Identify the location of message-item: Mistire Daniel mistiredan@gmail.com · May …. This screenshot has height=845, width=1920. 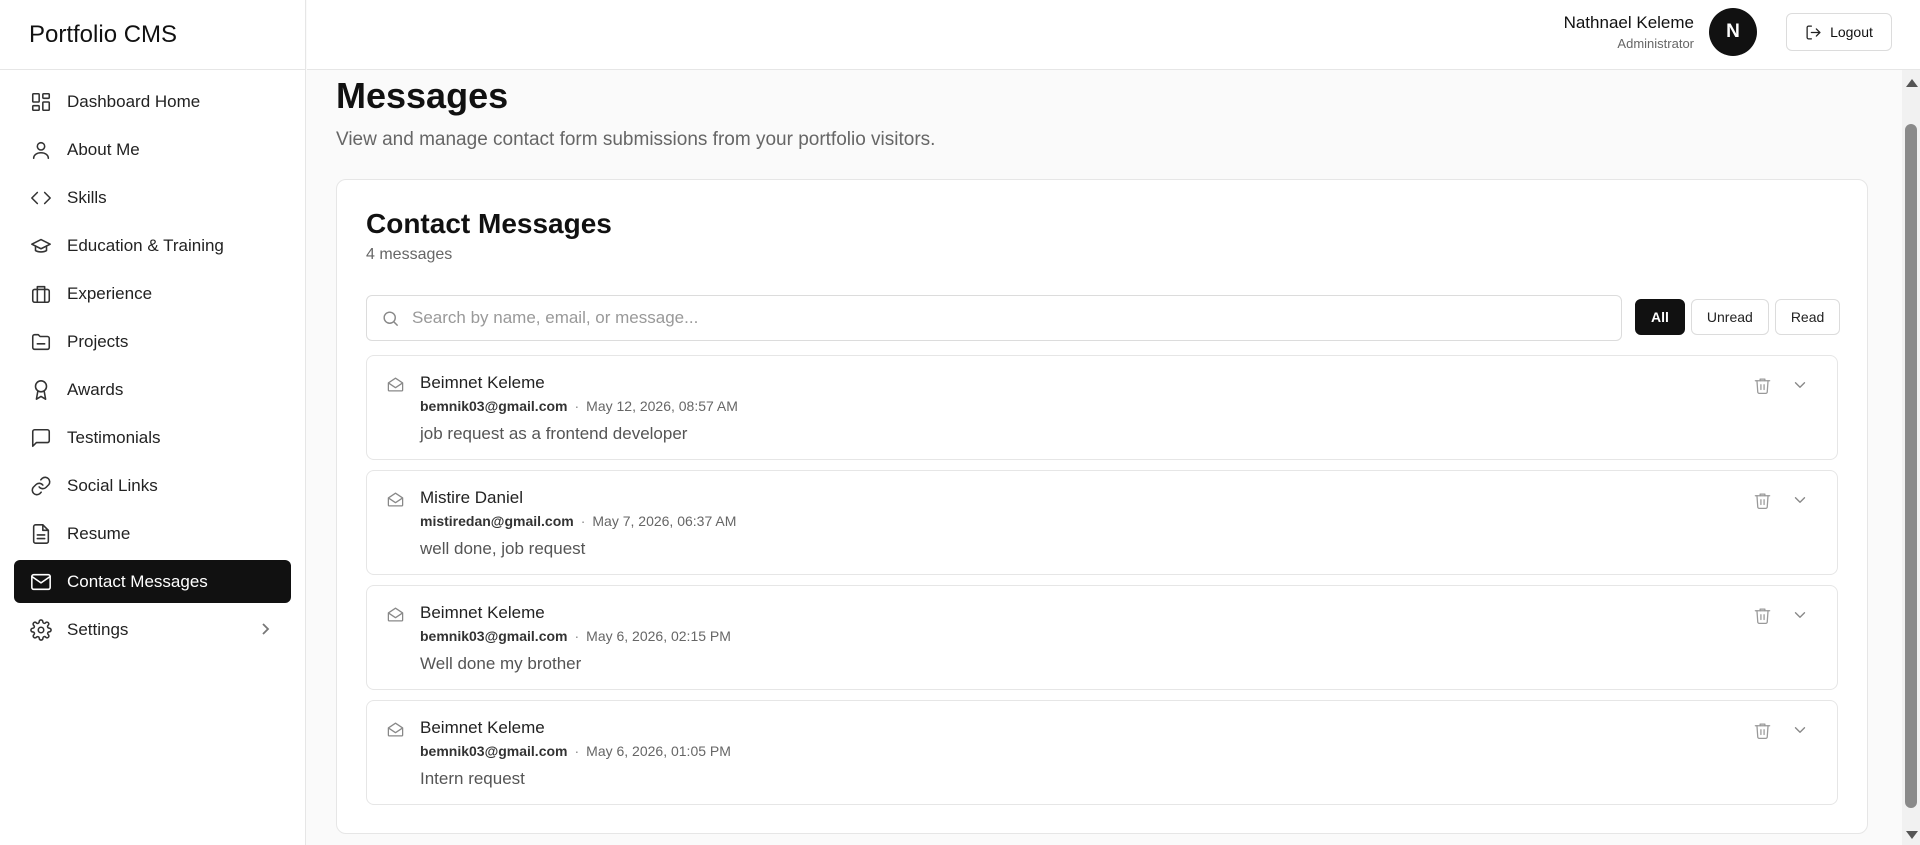
(1102, 522).